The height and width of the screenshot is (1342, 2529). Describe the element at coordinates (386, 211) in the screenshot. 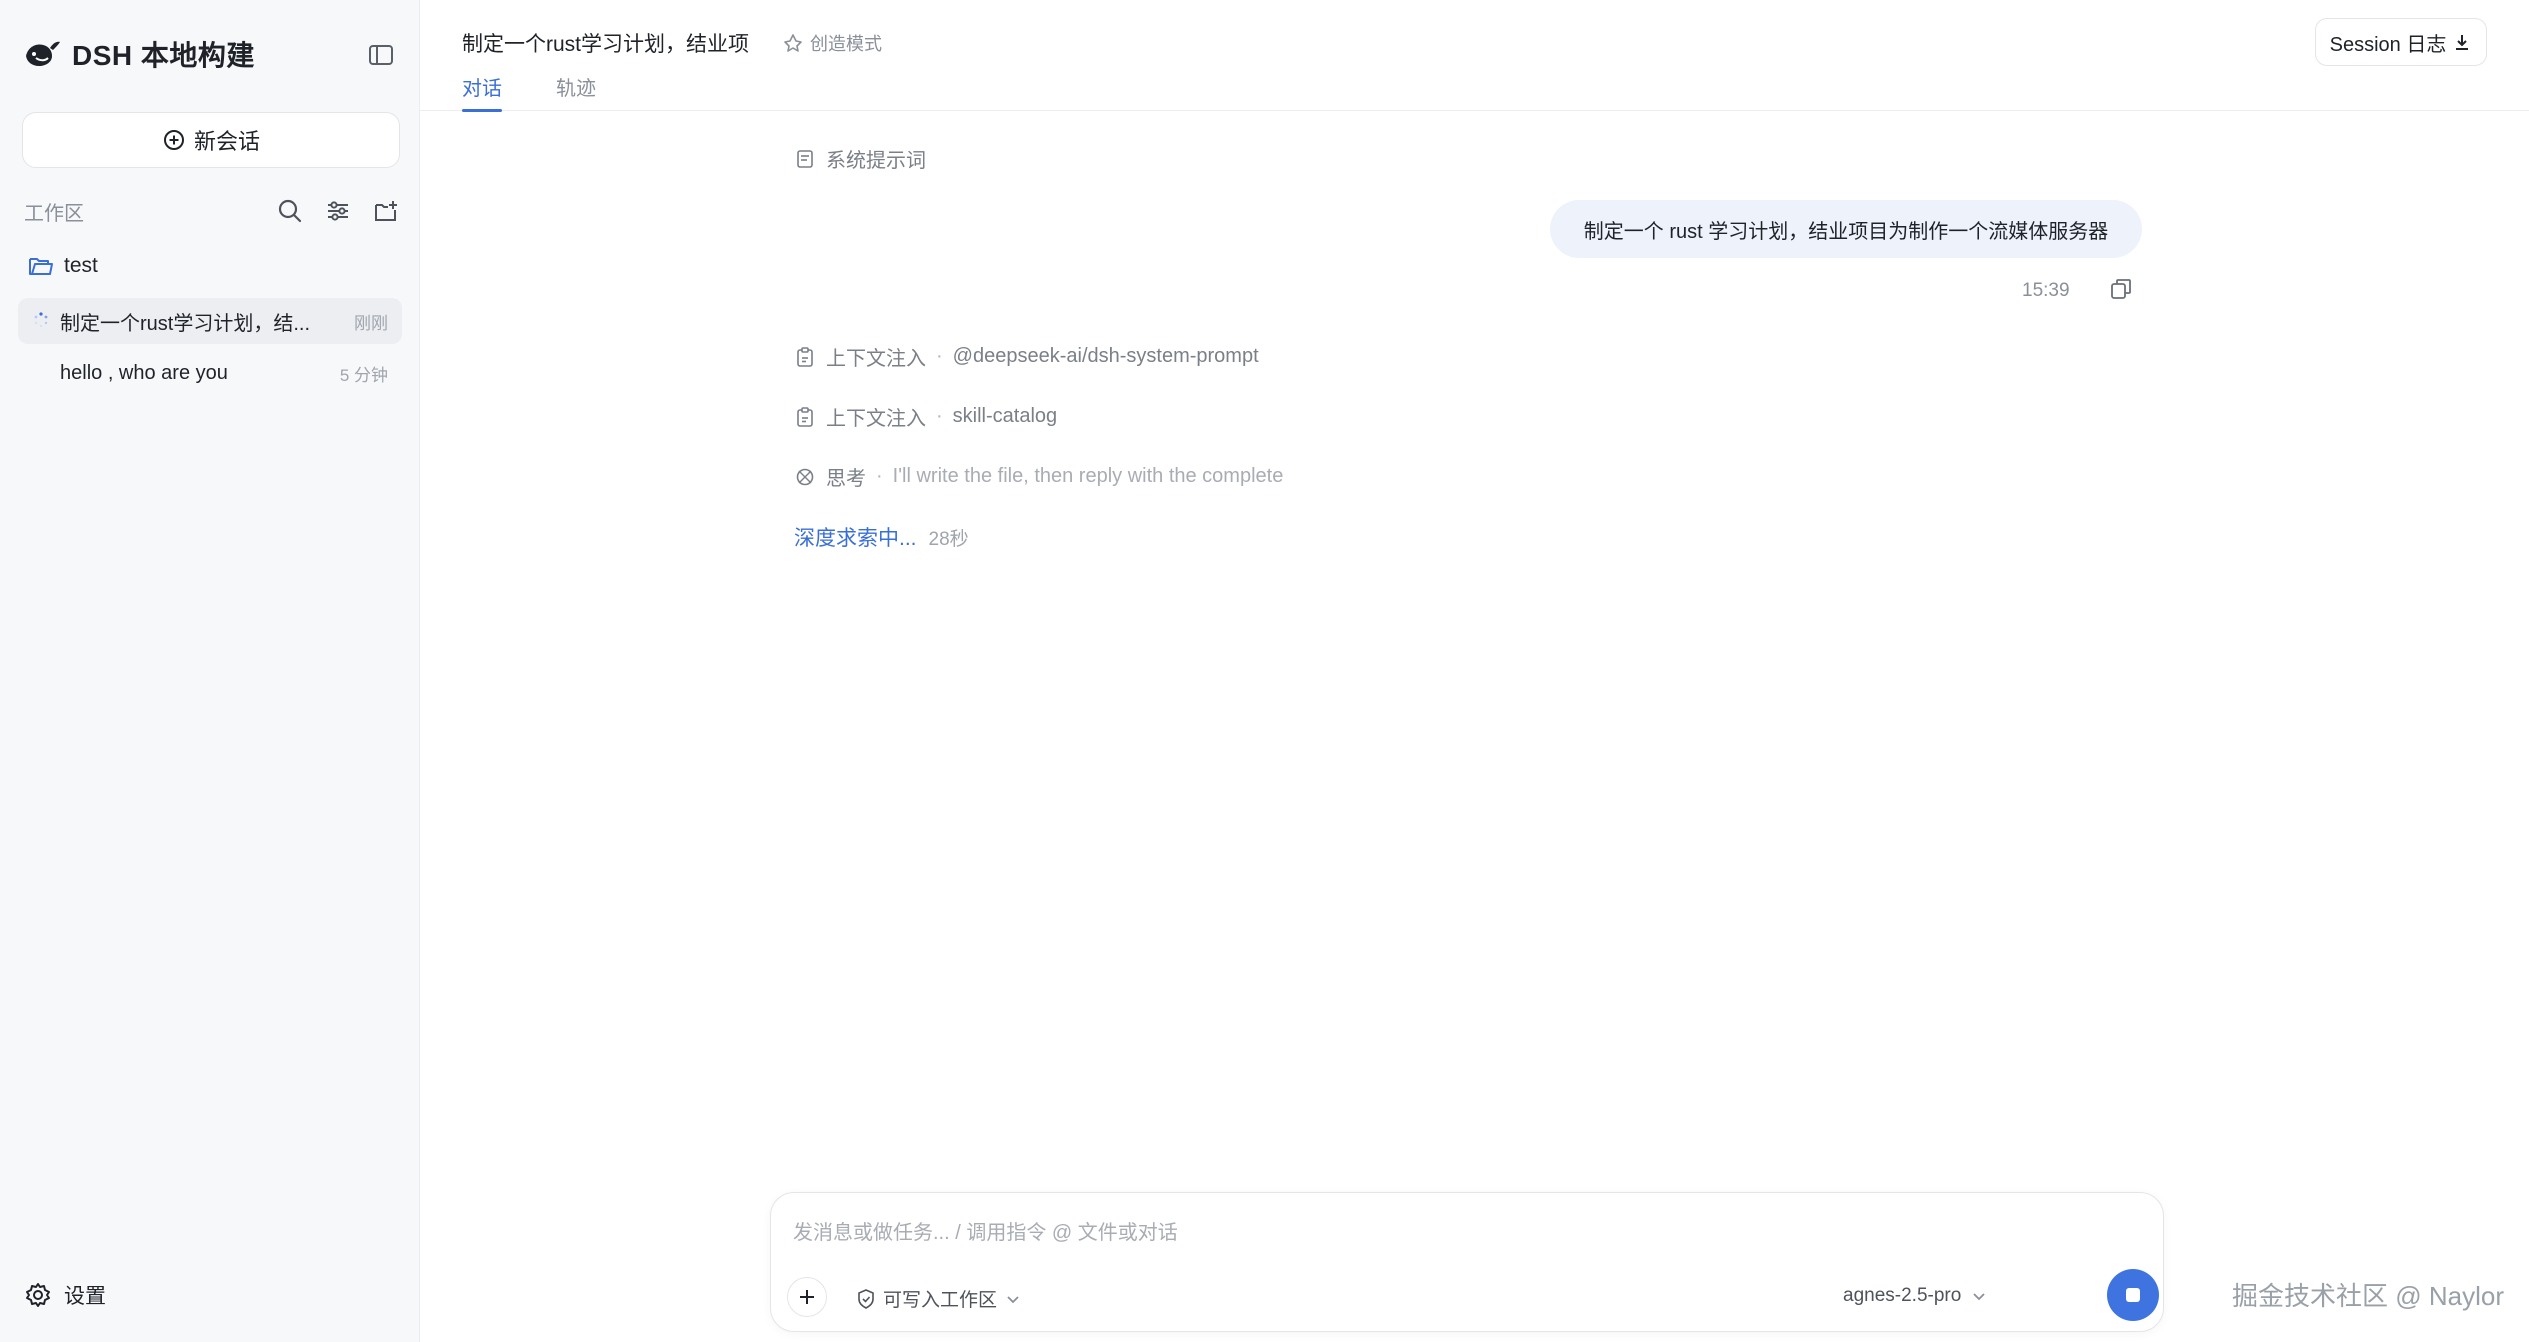

I see `new-folder-icon` at that location.